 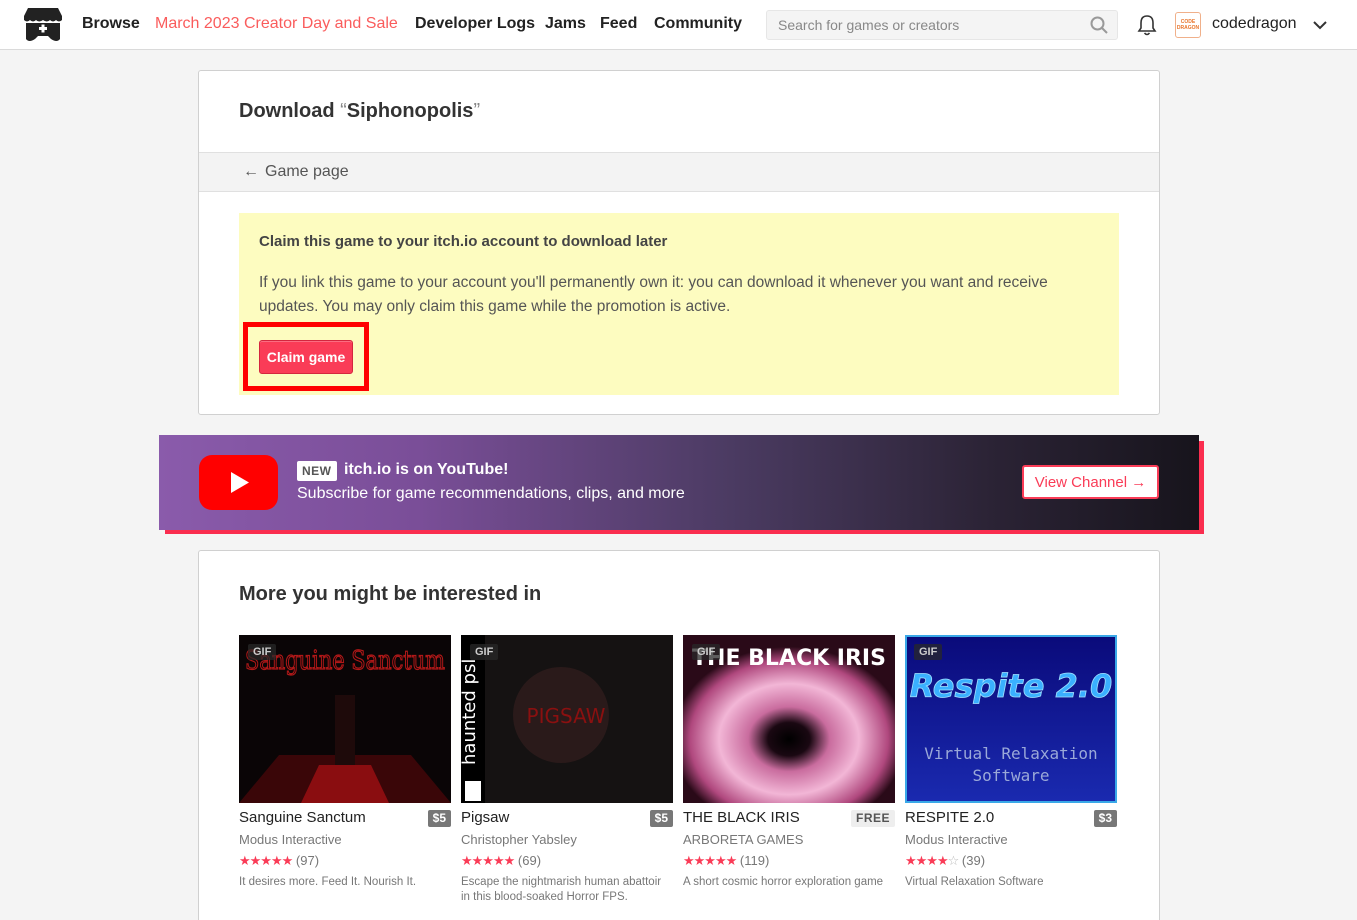 I want to click on game-description: A short cosmic horror exploration game, so click(x=783, y=882).